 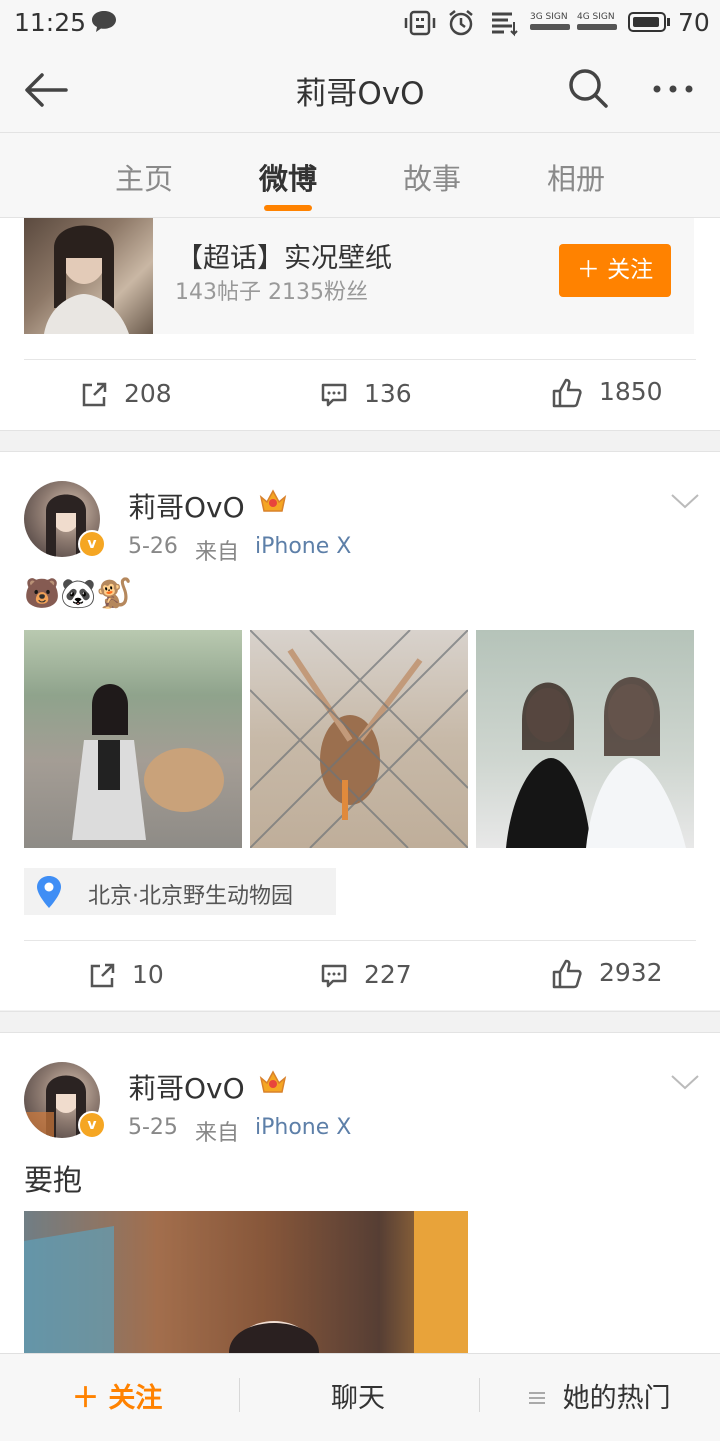 What do you see at coordinates (598, 24) in the screenshot?
I see `signal-4g-icon: 4G SIGN` at bounding box center [598, 24].